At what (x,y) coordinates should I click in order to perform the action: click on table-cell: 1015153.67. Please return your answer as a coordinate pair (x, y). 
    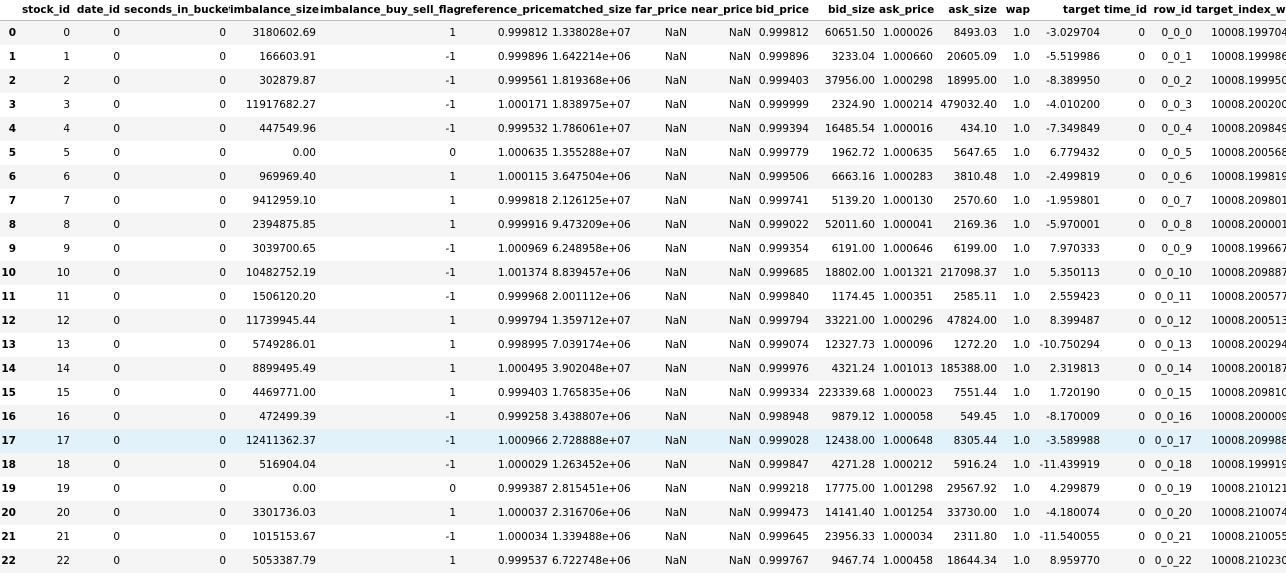
    Looking at the image, I should click on (275, 537).